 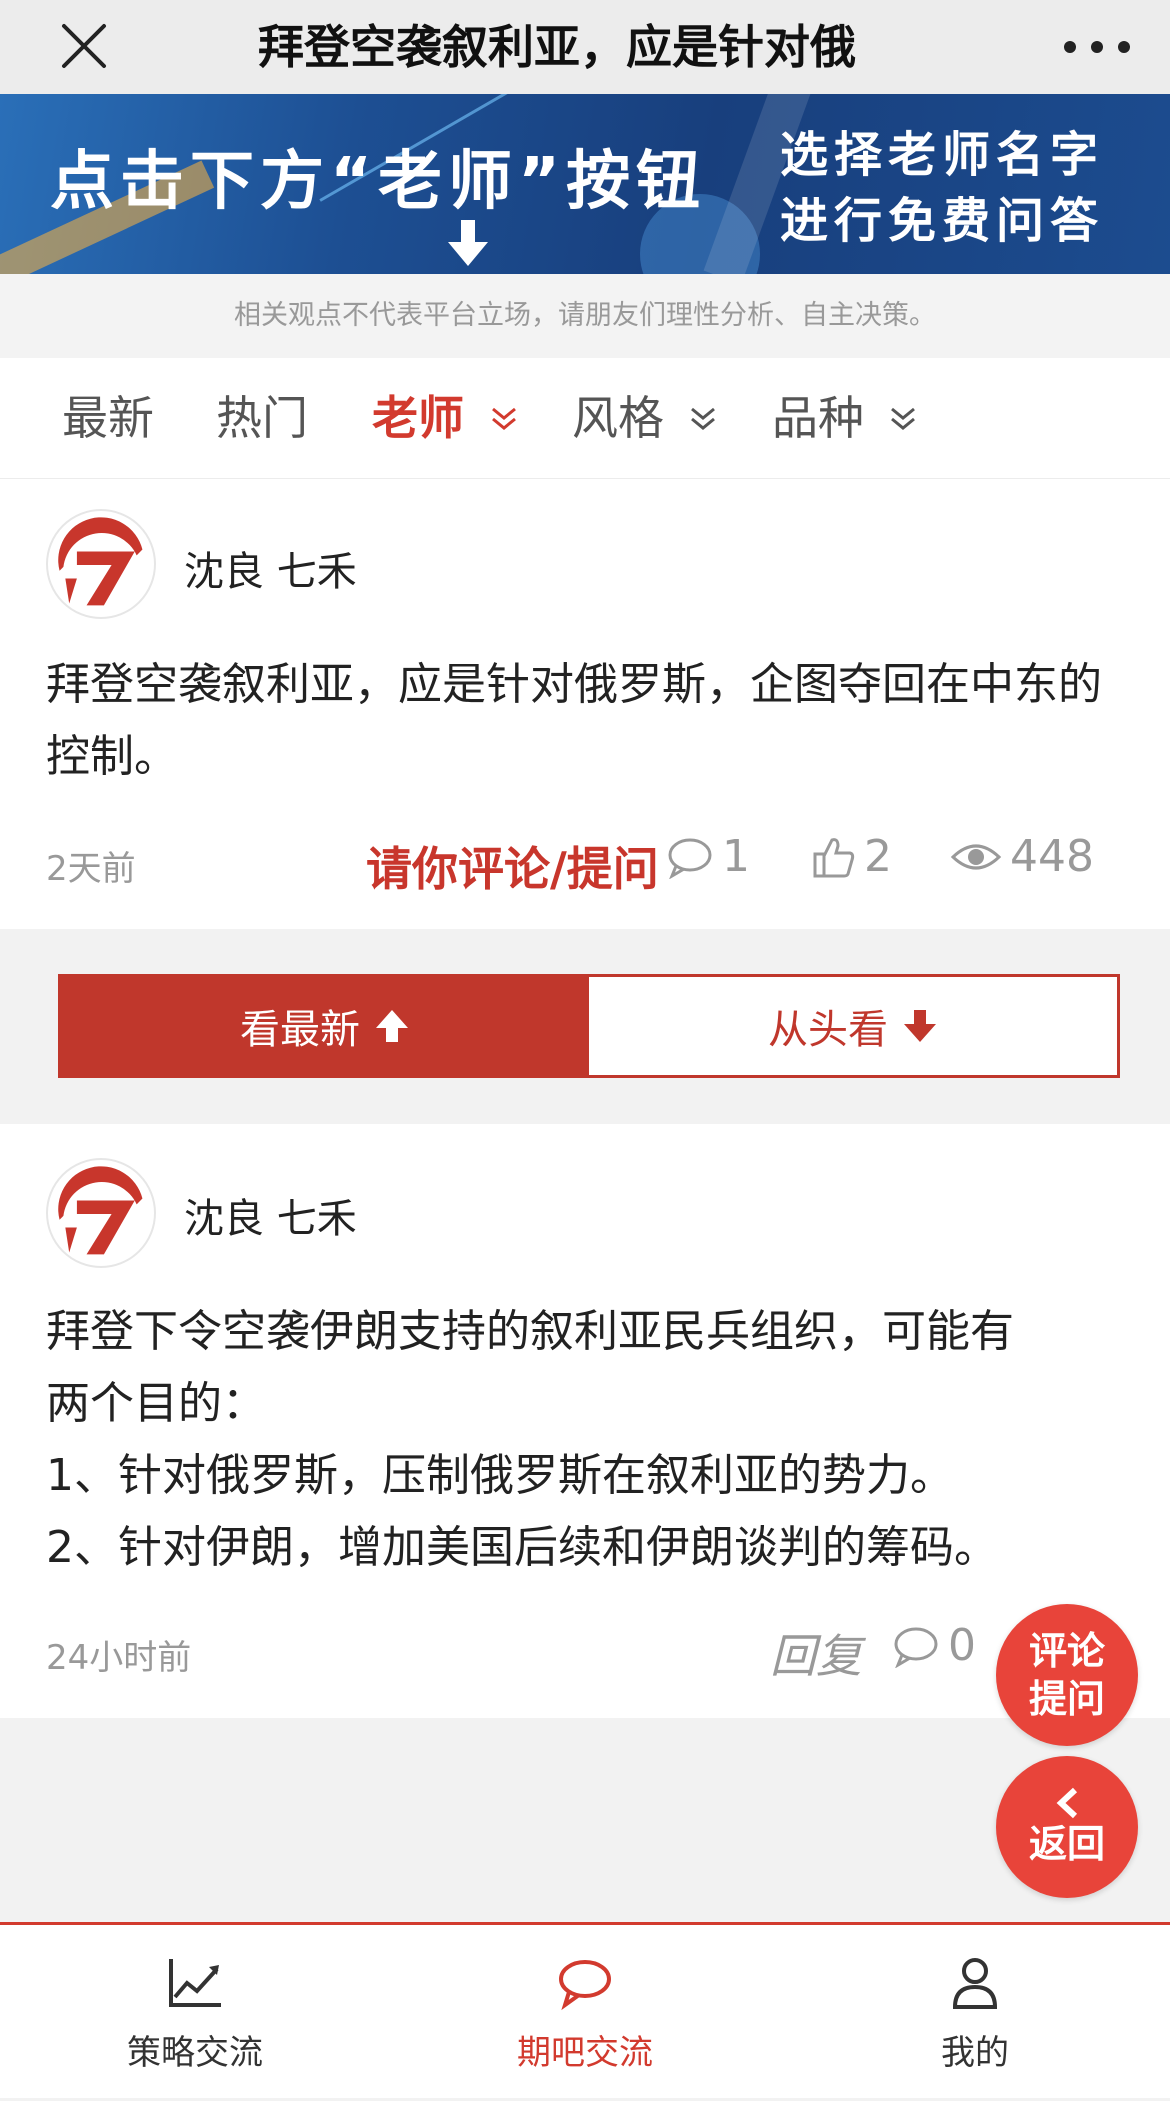 I want to click on back-float-button: 返回, so click(x=1067, y=1827).